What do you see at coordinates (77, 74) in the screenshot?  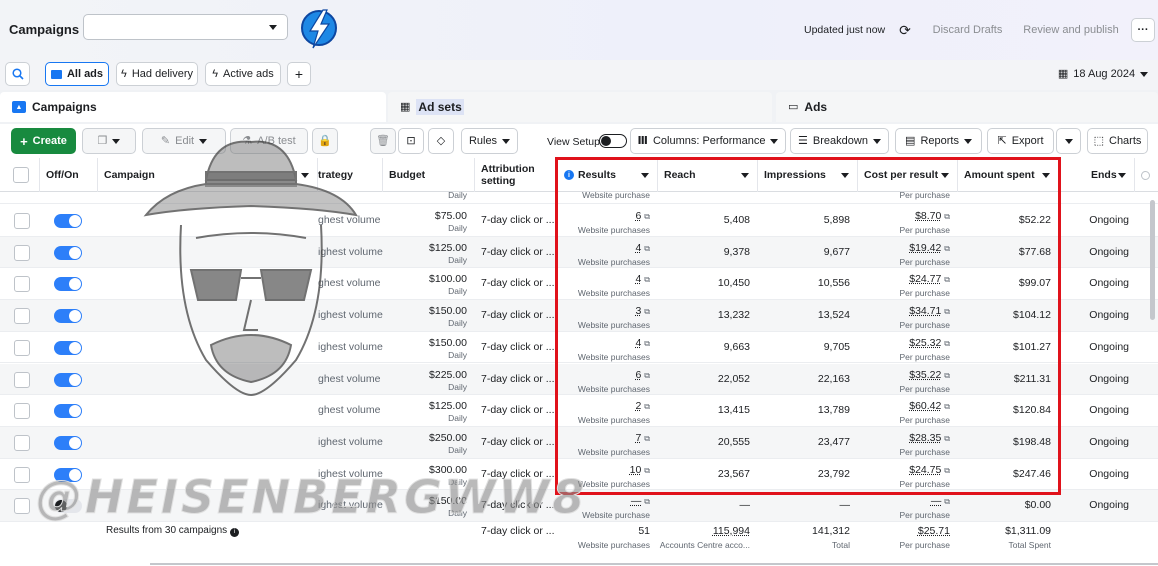 I see `all-ads-filter: All ads` at bounding box center [77, 74].